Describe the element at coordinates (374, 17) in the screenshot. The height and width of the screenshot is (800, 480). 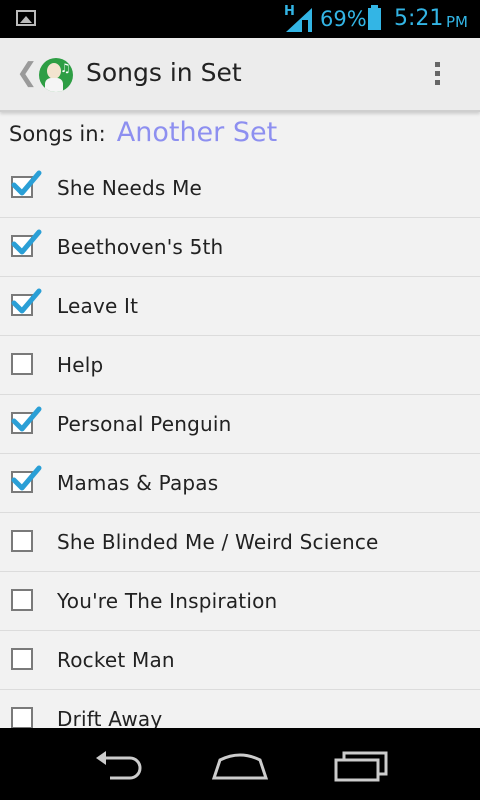
I see `battery-icon` at that location.